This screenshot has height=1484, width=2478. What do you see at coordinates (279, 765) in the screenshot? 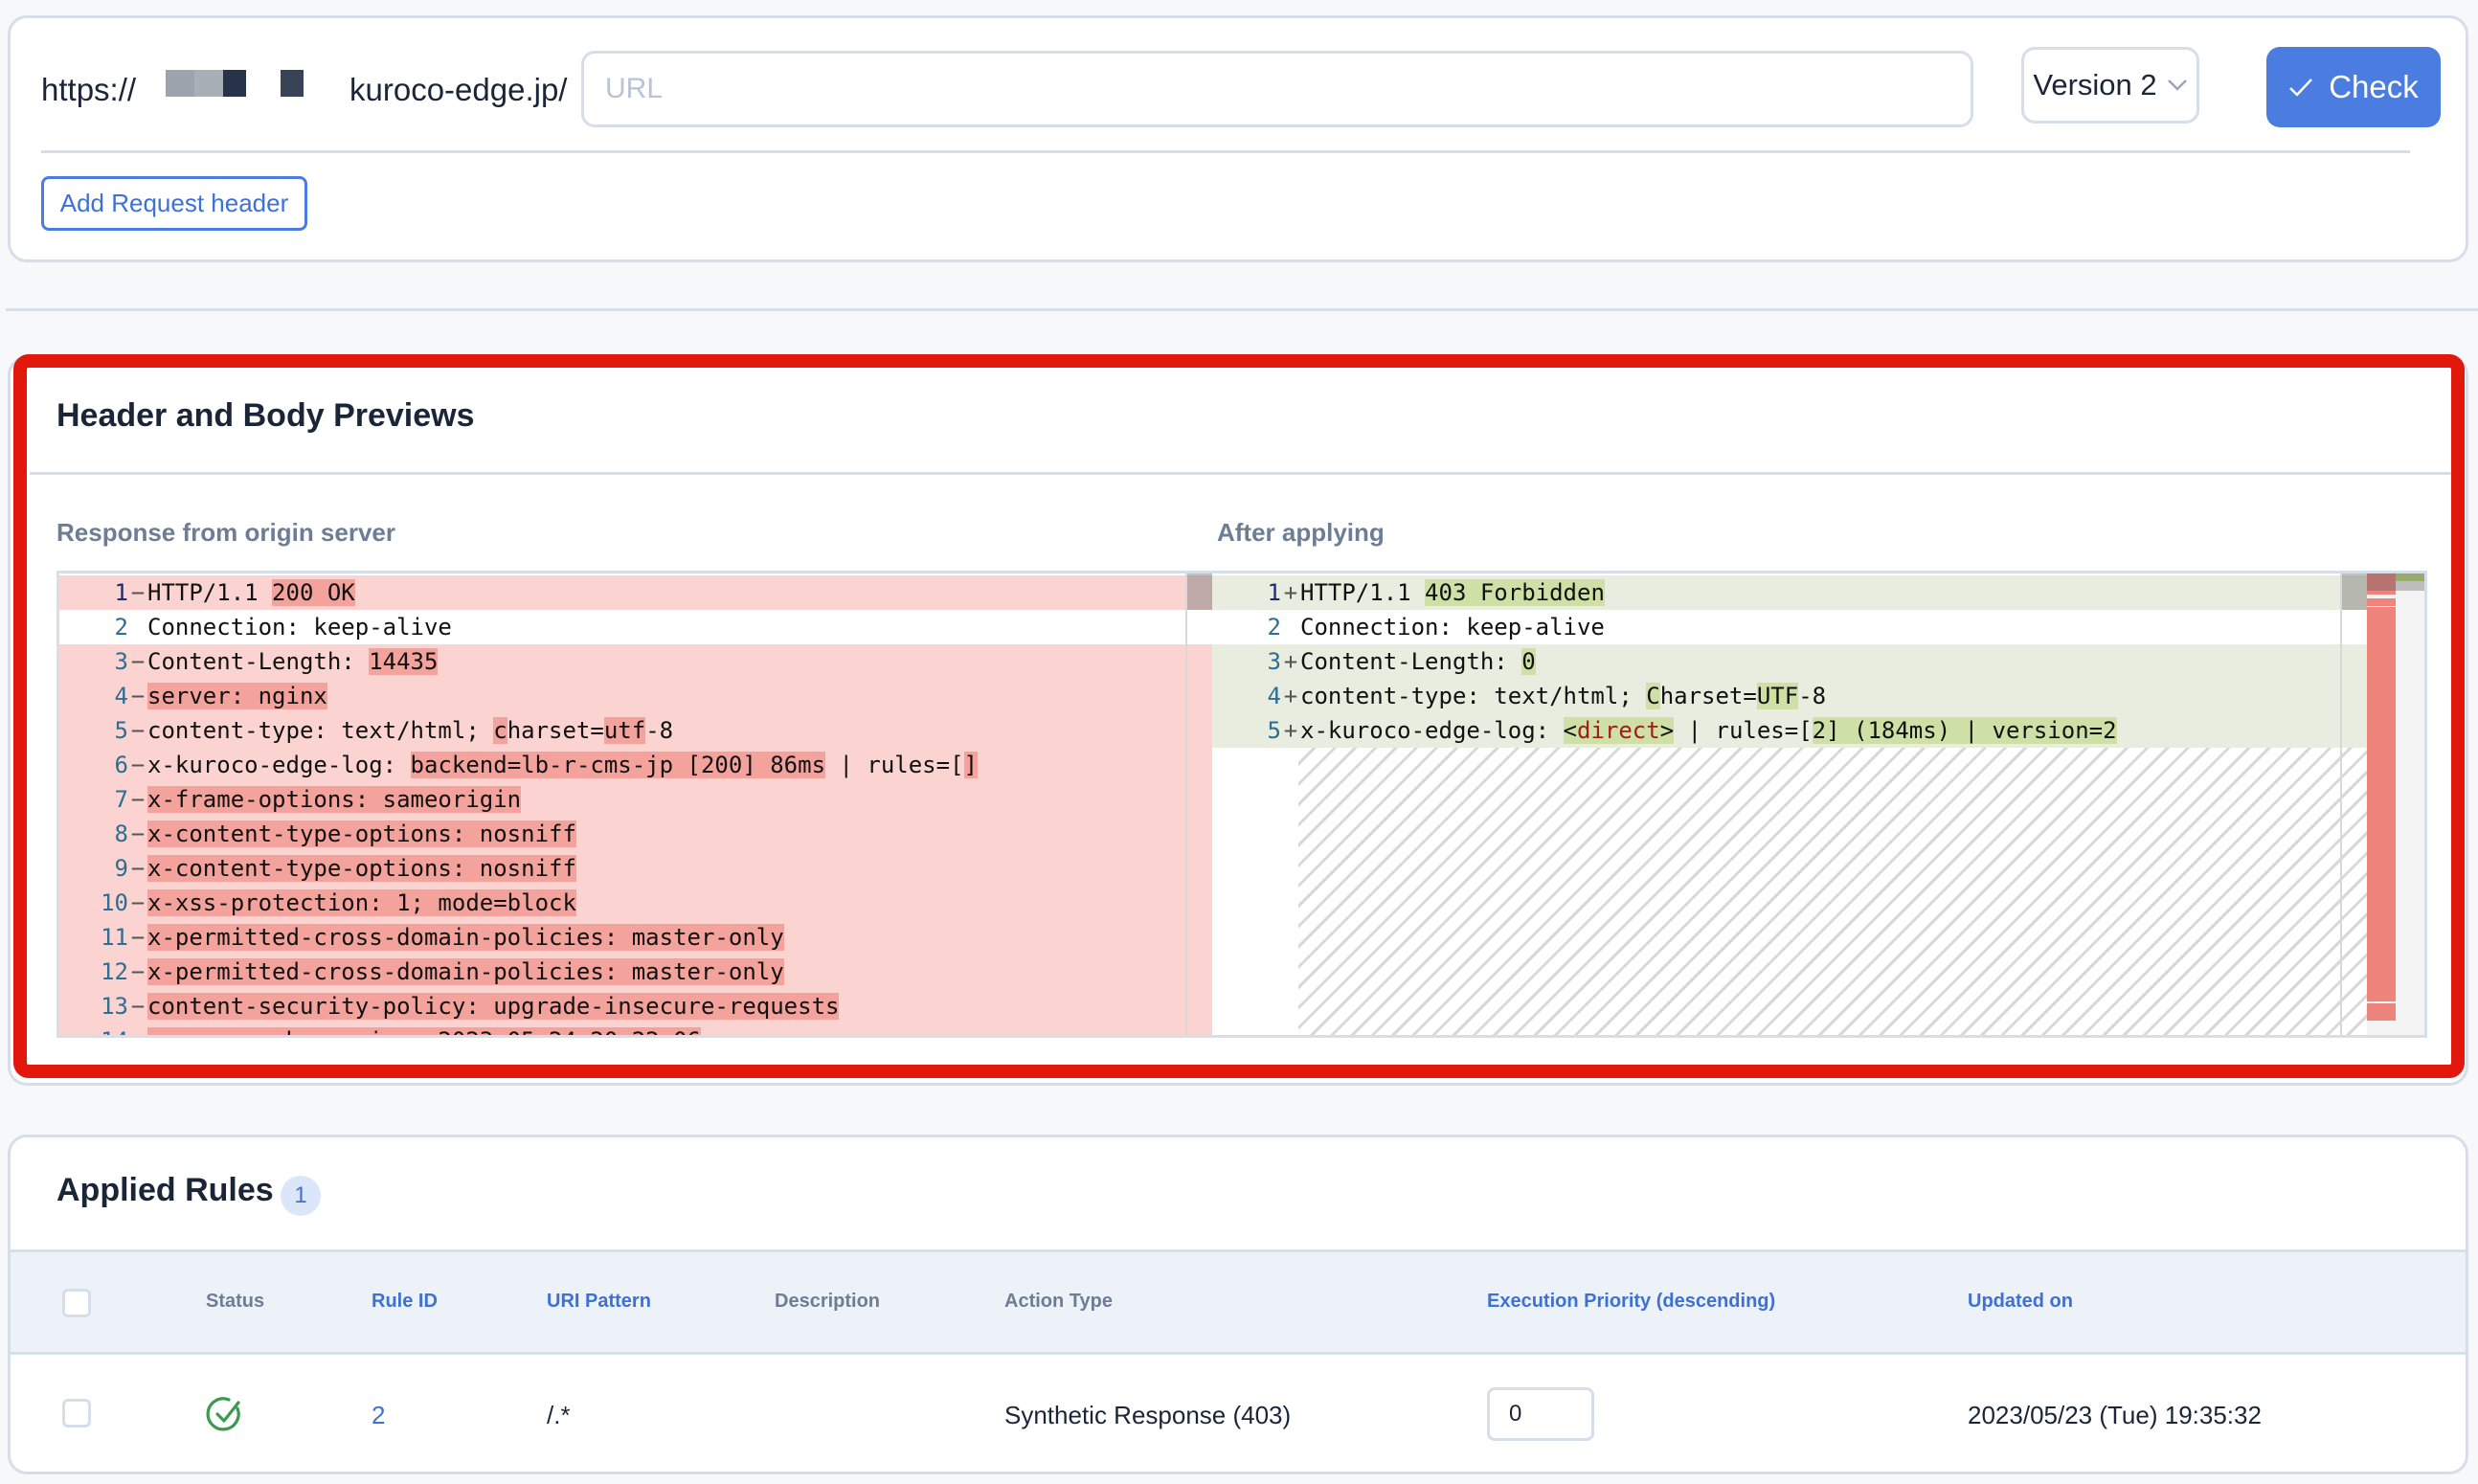
I see `text-segment: x-kuroco-edge-log:` at bounding box center [279, 765].